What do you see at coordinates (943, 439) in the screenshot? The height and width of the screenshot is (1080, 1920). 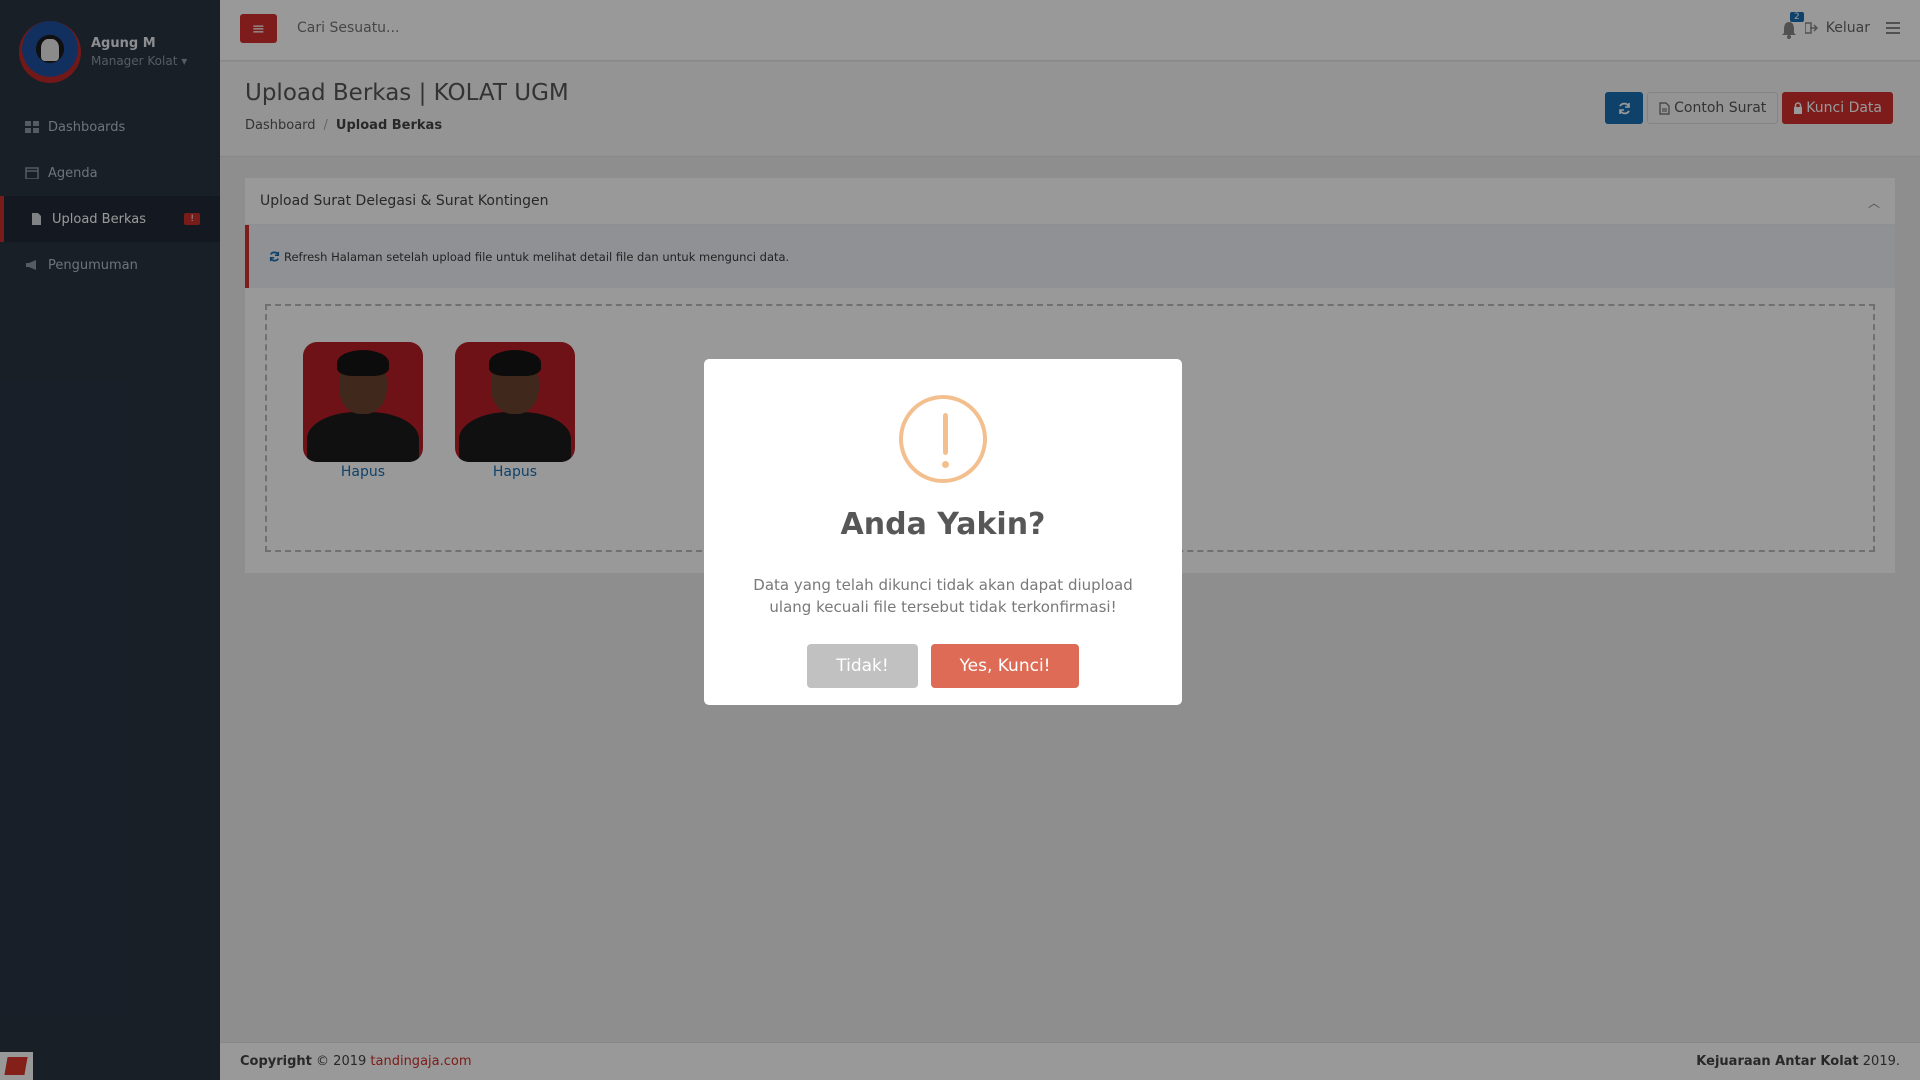 I see `warning-icon` at bounding box center [943, 439].